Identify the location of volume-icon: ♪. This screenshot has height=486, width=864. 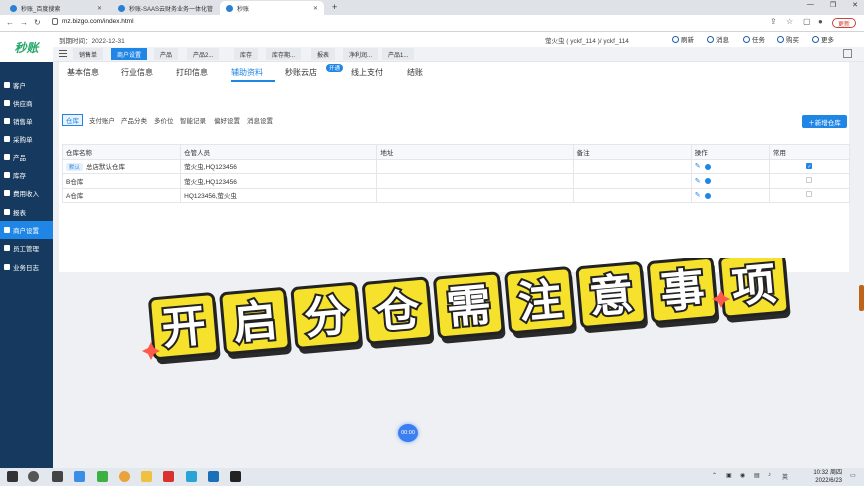
(769, 475).